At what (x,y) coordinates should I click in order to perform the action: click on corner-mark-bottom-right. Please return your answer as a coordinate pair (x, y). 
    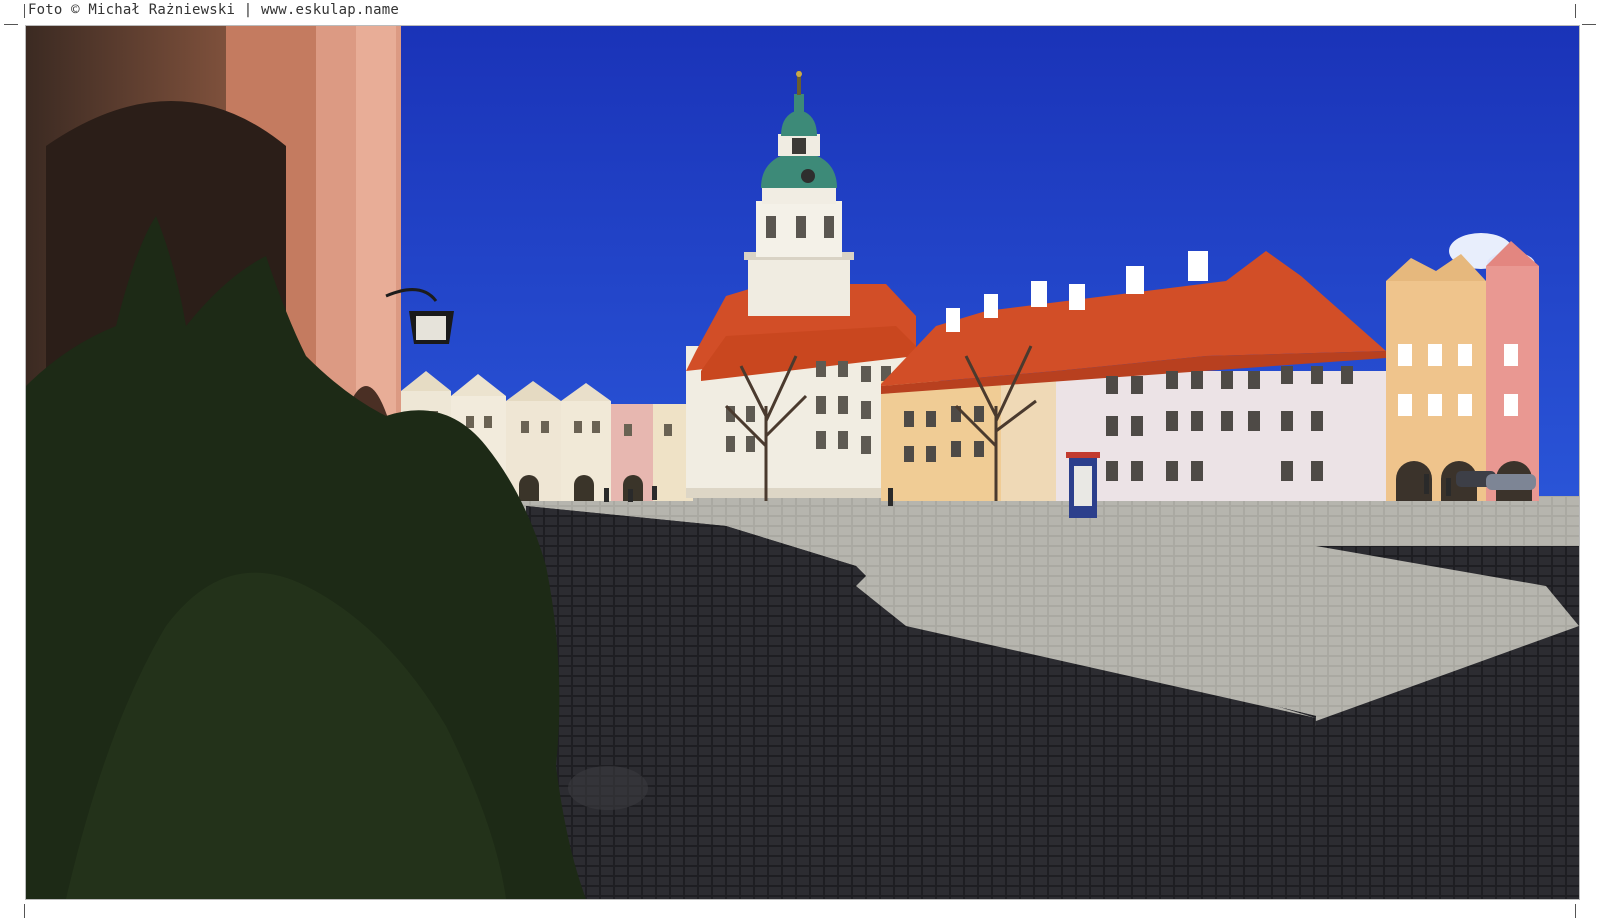
    Looking at the image, I should click on (1575, 911).